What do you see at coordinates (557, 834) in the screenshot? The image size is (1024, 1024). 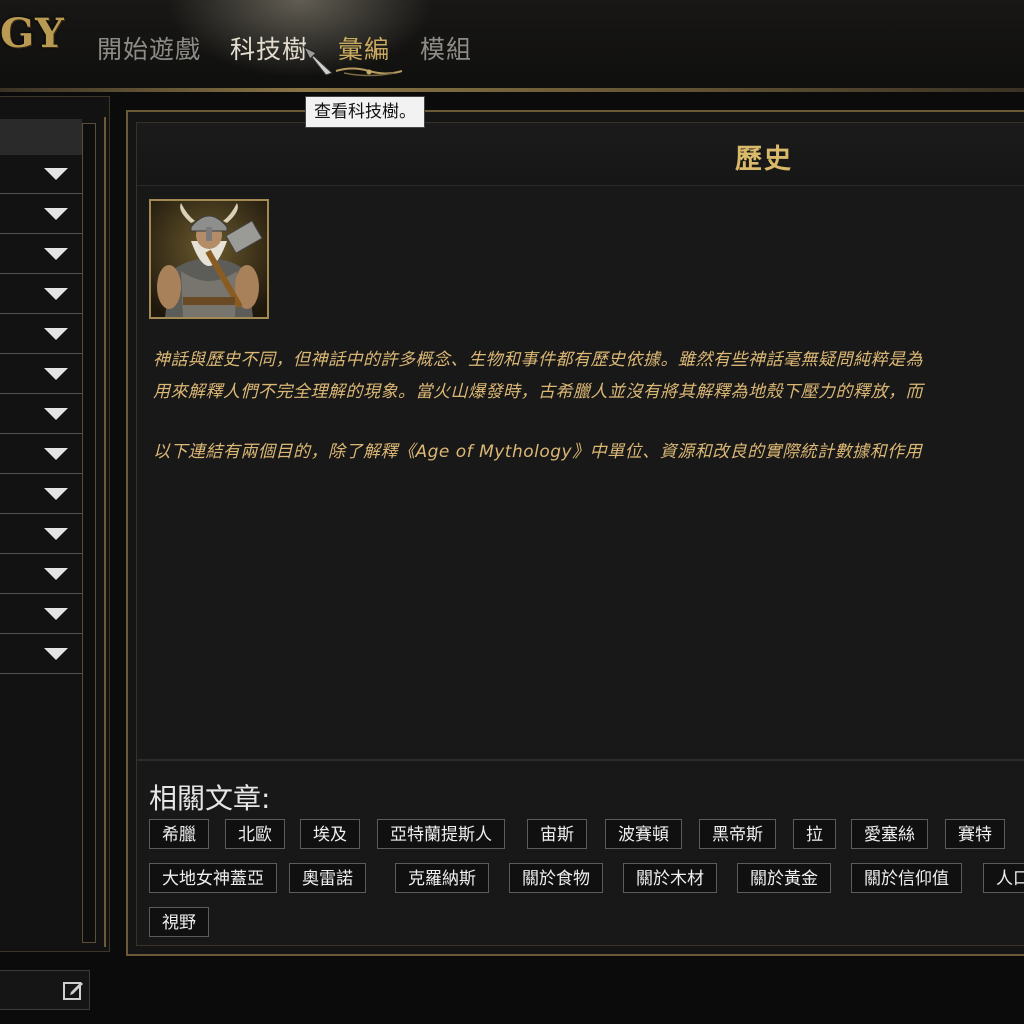 I see `related-link-zeus: 宙斯` at bounding box center [557, 834].